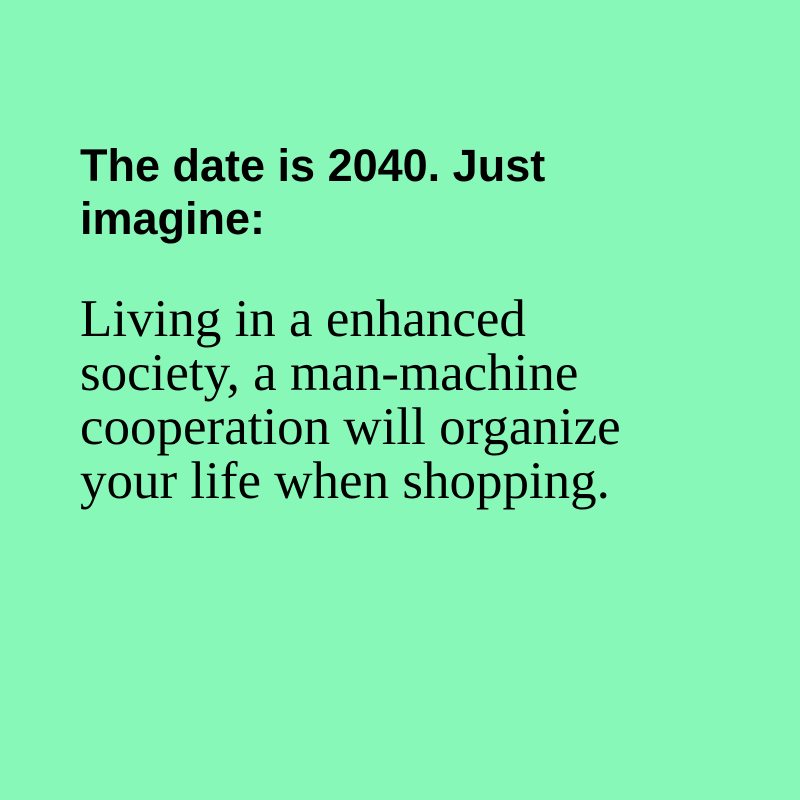 This screenshot has height=800, width=800. What do you see at coordinates (303, 319) in the screenshot?
I see `body-line: Living in a enhanced` at bounding box center [303, 319].